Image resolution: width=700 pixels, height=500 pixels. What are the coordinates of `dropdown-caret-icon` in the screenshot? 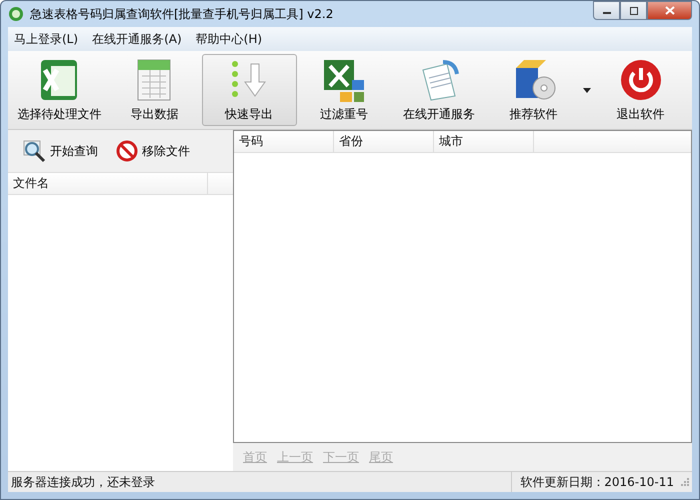 It's located at (587, 90).